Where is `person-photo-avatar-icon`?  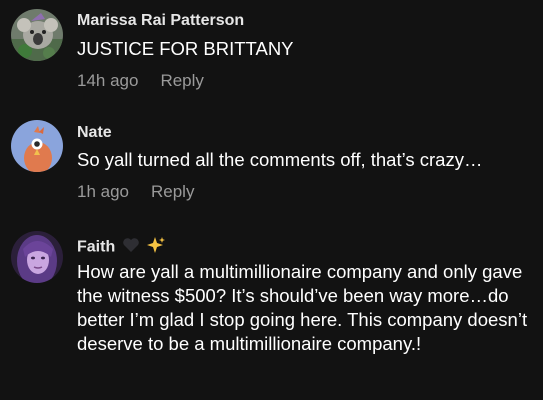 person-photo-avatar-icon is located at coordinates (37, 257).